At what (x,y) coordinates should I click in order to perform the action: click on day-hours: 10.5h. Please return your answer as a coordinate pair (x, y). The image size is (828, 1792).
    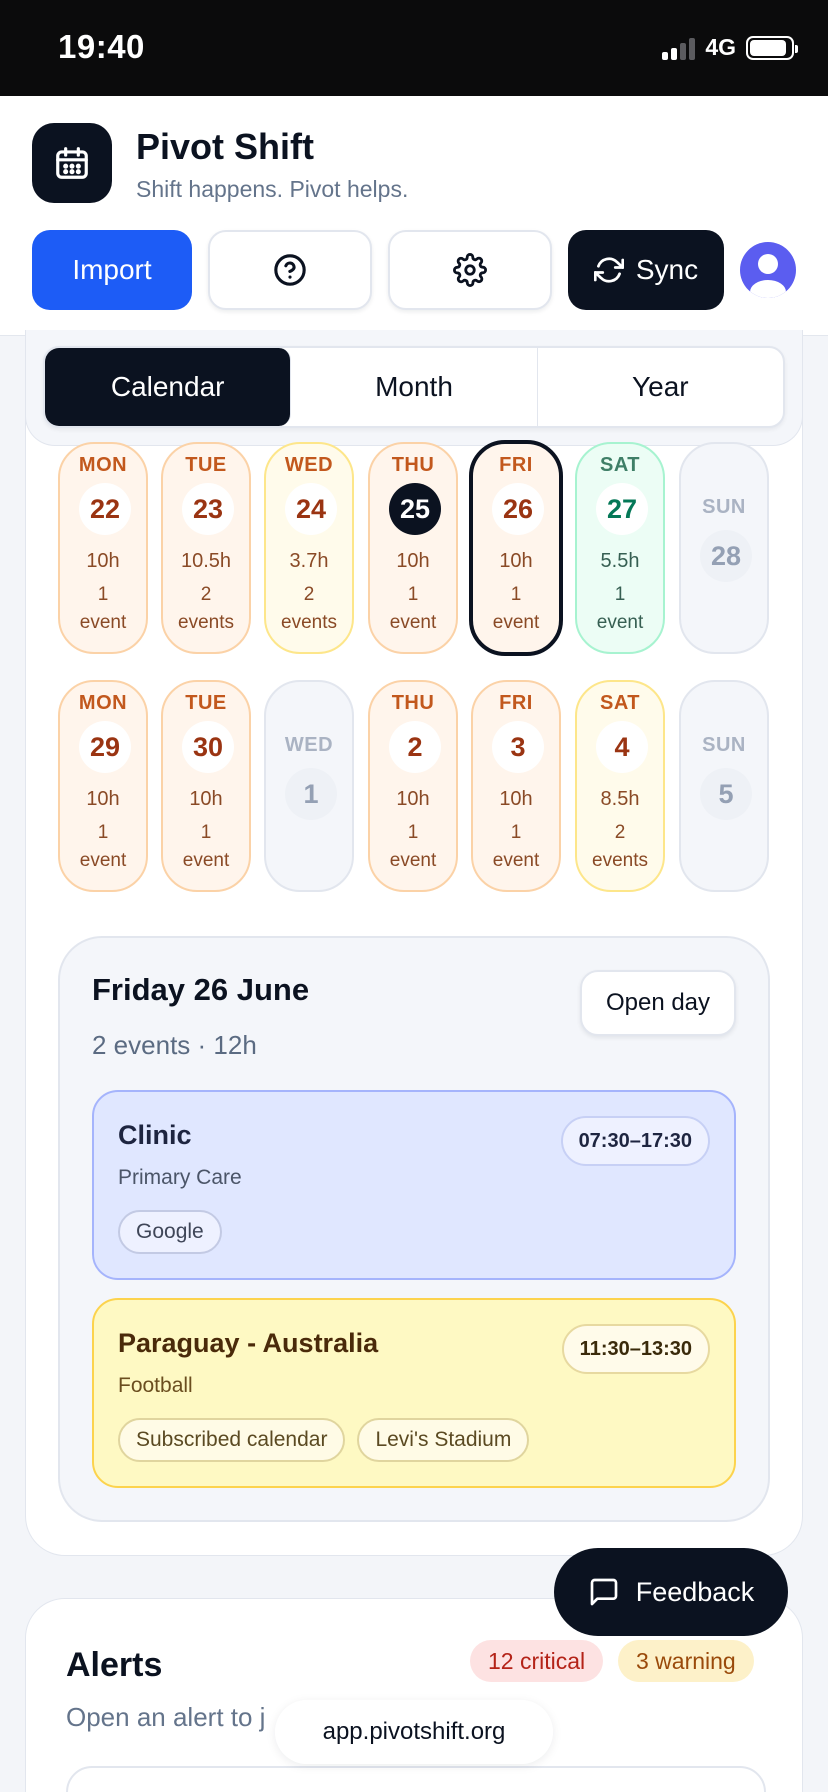
    Looking at the image, I should click on (206, 561).